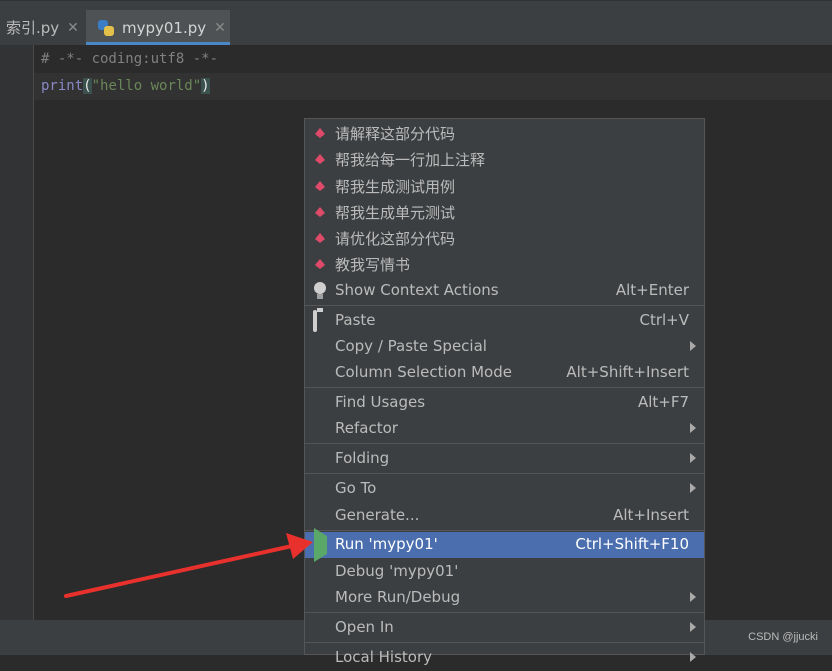 The height and width of the screenshot is (671, 832). What do you see at coordinates (410, 160) in the screenshot?
I see `menu-item-label: 帮我给每一行加上注释` at bounding box center [410, 160].